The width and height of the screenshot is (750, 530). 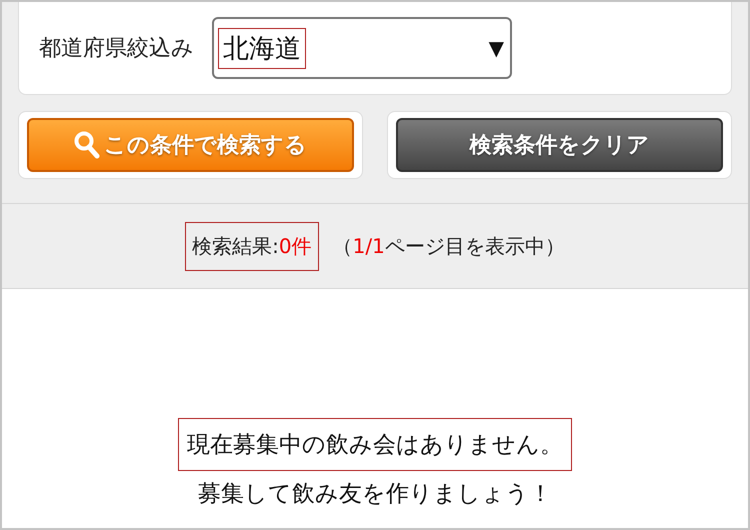 I want to click on page-indicator: （1/1ページ目を表示中）, so click(x=448, y=246).